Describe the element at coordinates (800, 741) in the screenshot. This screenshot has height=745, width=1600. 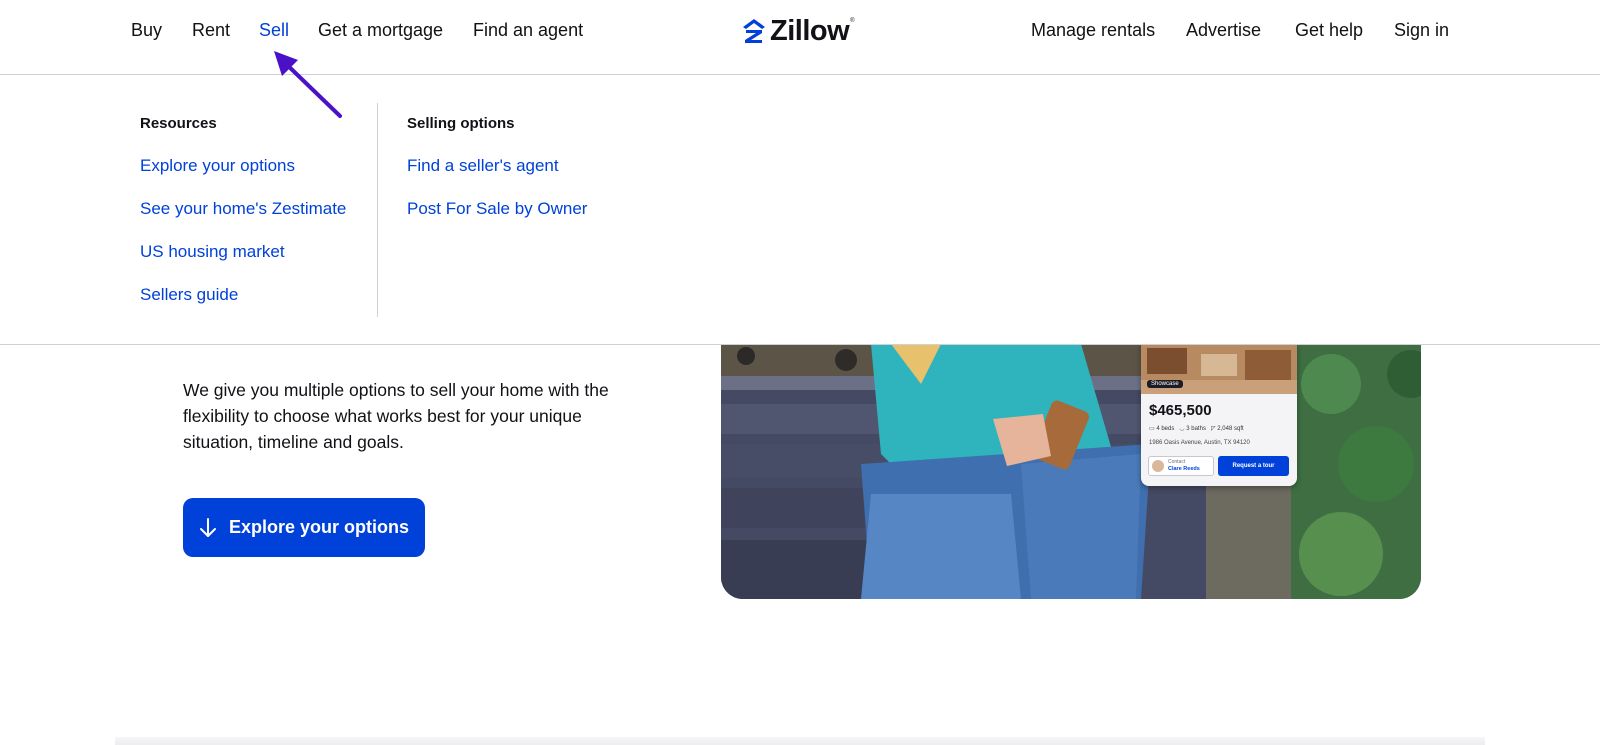
I see `page-section-edge` at that location.